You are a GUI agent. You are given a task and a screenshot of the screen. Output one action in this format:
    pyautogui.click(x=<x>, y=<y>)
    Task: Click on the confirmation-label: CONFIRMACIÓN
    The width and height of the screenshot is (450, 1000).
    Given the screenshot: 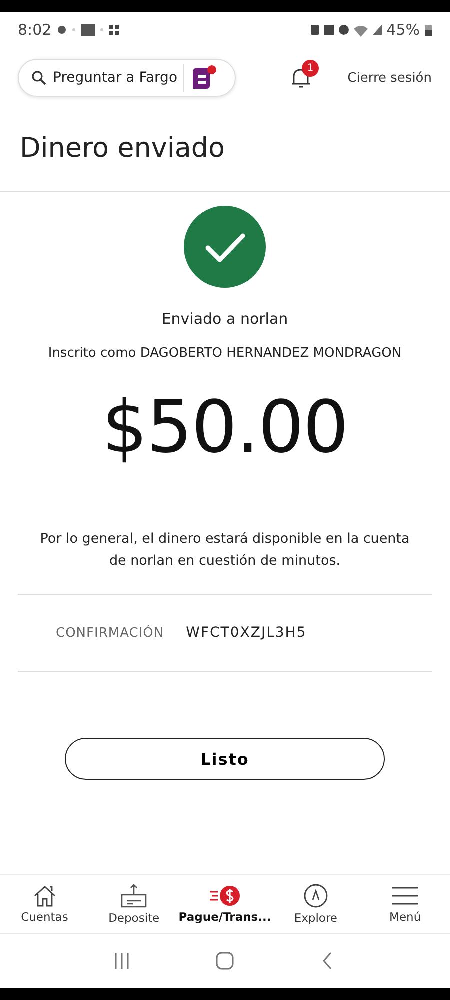 What is the action you would take?
    pyautogui.click(x=110, y=633)
    